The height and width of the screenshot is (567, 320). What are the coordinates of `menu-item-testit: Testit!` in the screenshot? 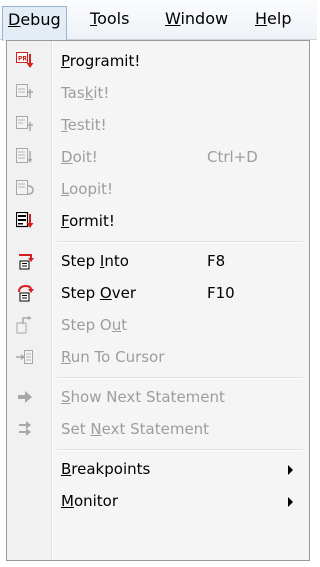 It's located at (158, 125).